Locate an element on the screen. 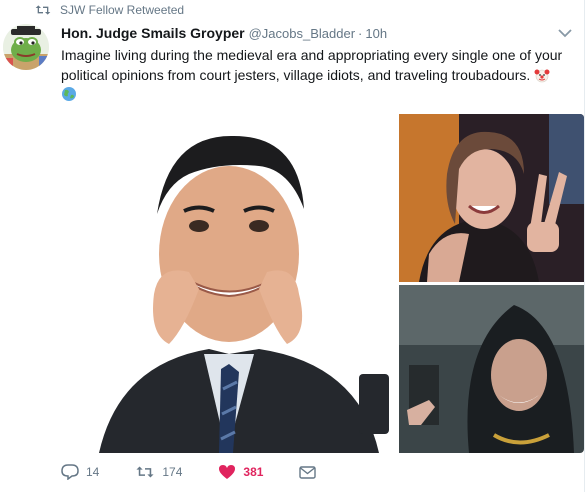 The height and width of the screenshot is (492, 585). globe-emoji is located at coordinates (69, 94).